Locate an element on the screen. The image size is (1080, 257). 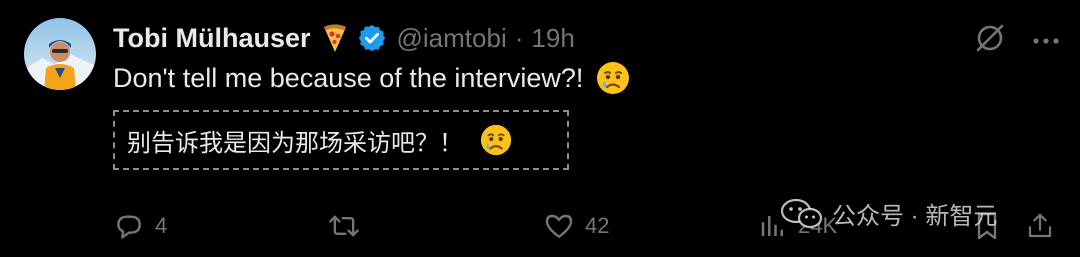
grok-icon is located at coordinates (990, 40).